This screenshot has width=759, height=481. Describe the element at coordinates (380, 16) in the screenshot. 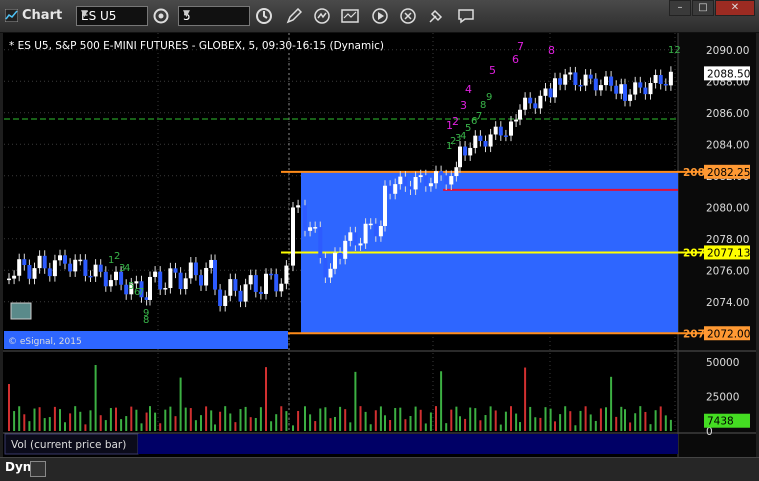

I see `play-icon` at that location.